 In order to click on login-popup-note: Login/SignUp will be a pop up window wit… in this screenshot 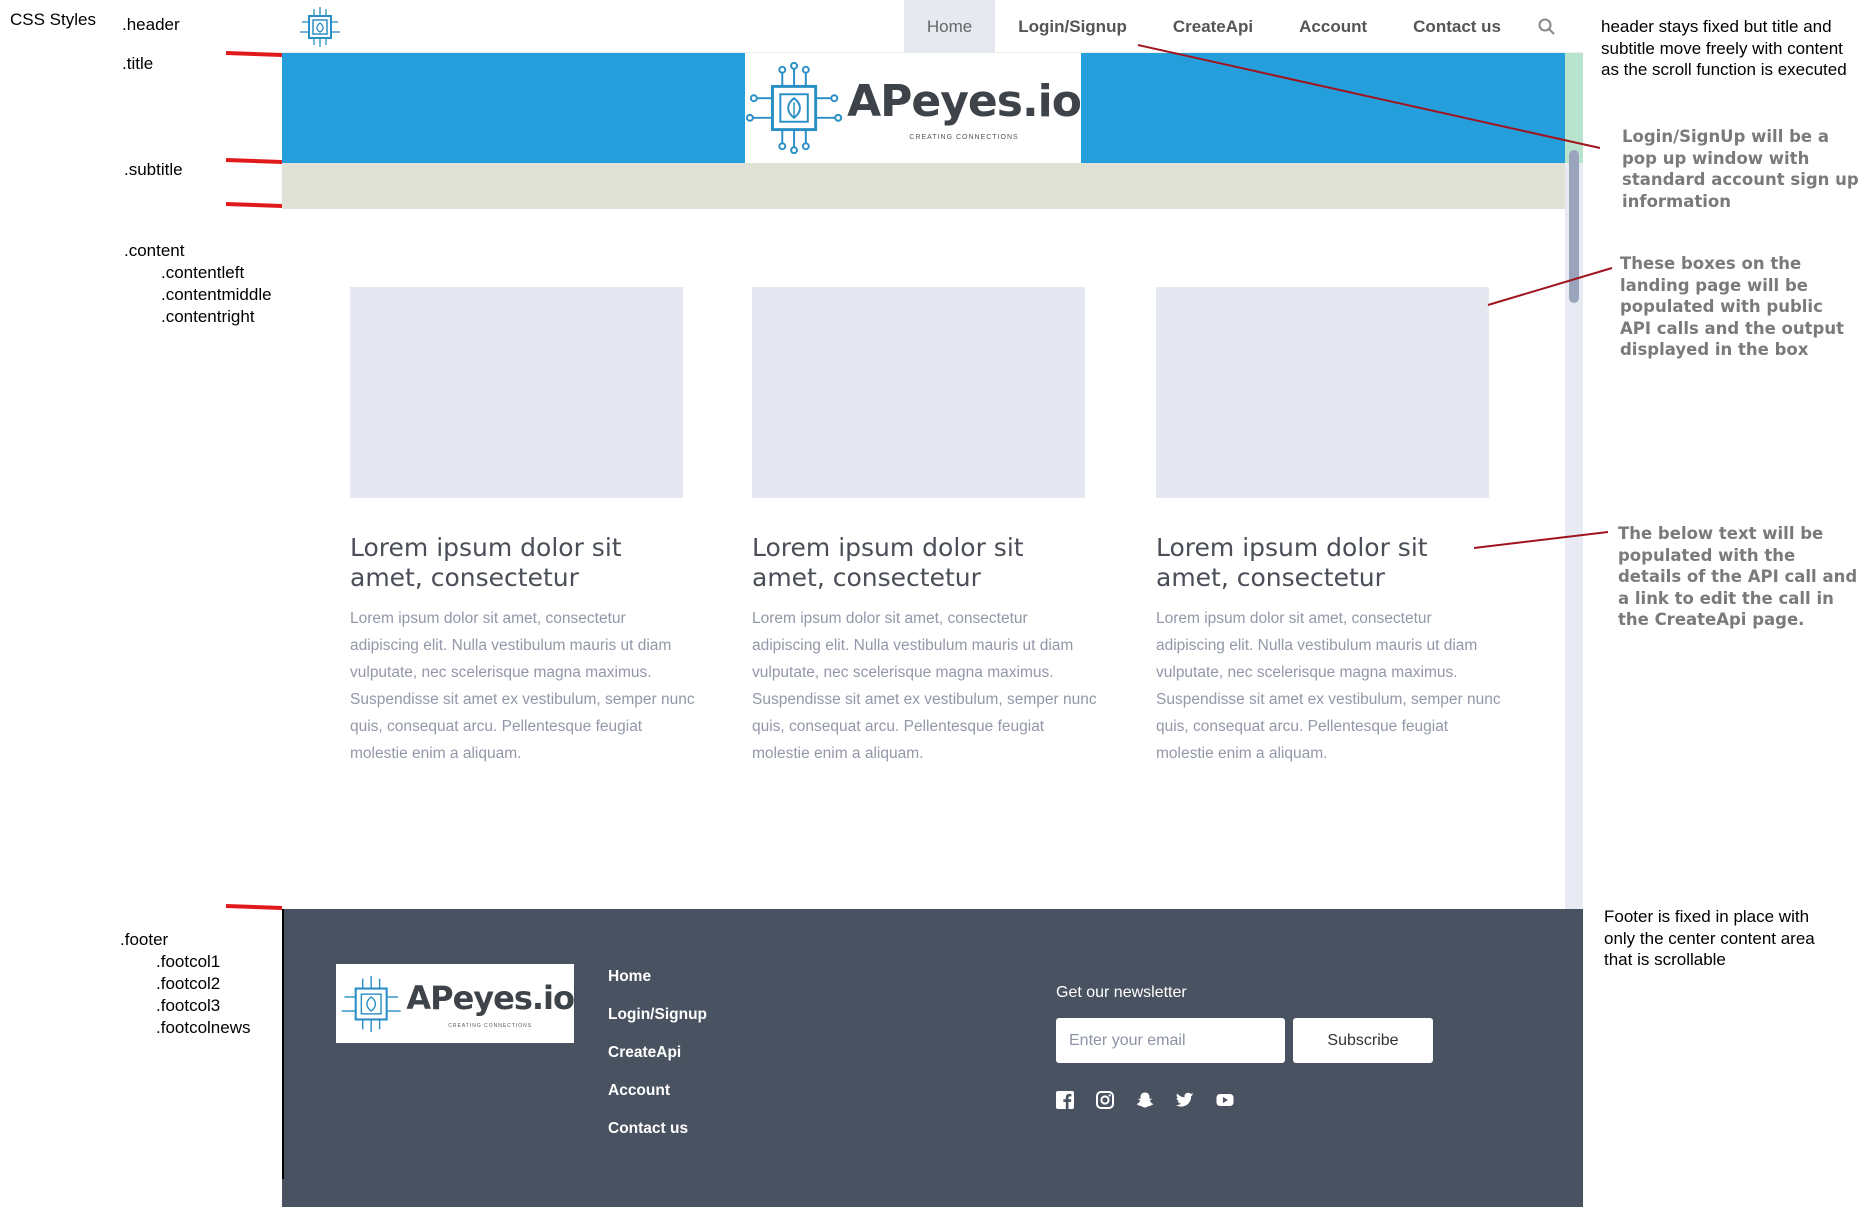, I will do `click(1740, 169)`.